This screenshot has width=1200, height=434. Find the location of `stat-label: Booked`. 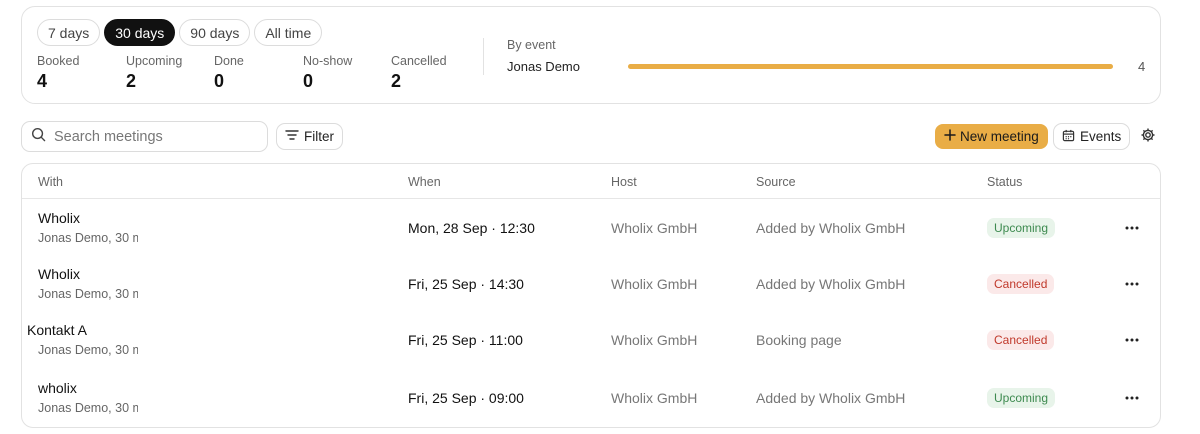

stat-label: Booked is located at coordinates (58, 61).